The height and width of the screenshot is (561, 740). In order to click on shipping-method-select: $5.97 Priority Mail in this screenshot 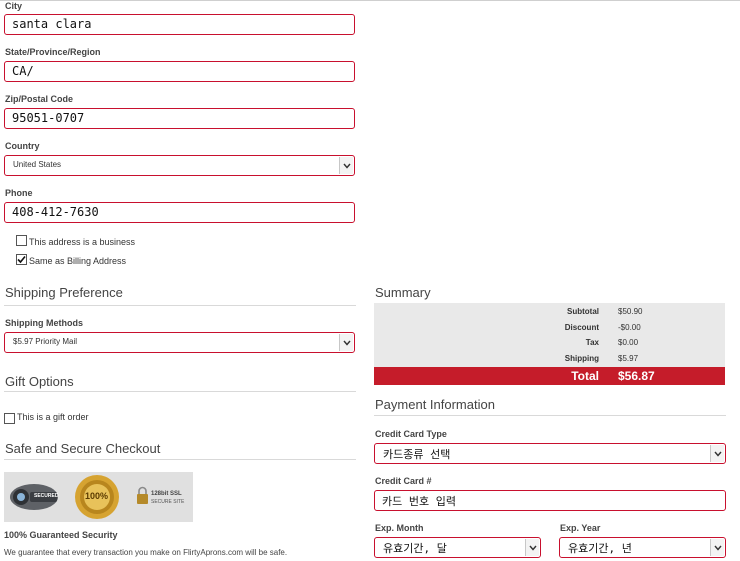, I will do `click(179, 342)`.